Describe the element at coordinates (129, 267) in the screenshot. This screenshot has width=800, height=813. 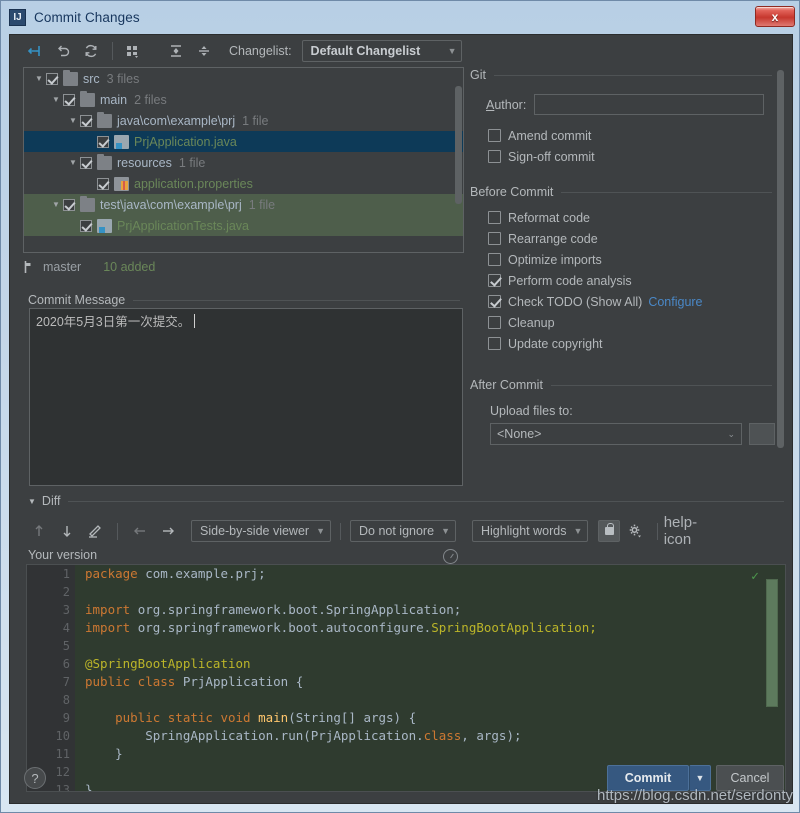
I see `added-count: 10 added` at that location.